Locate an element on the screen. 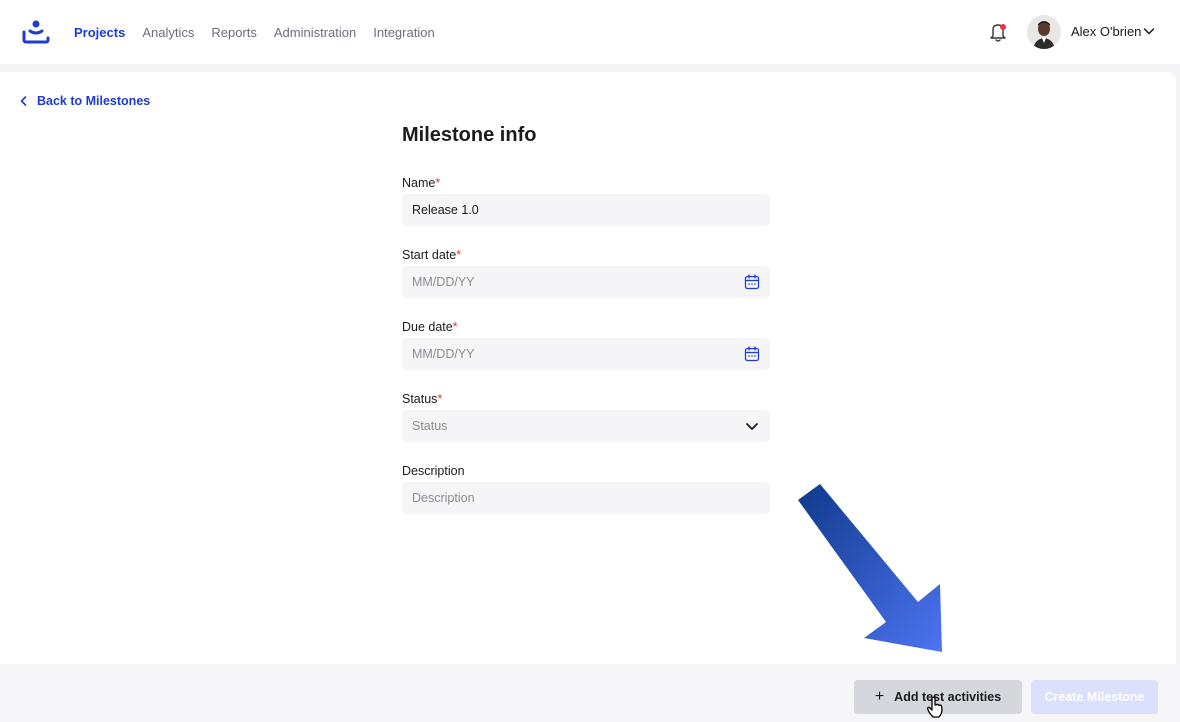 The width and height of the screenshot is (1180, 722). nav-item-analytics: Analytics is located at coordinates (168, 32).